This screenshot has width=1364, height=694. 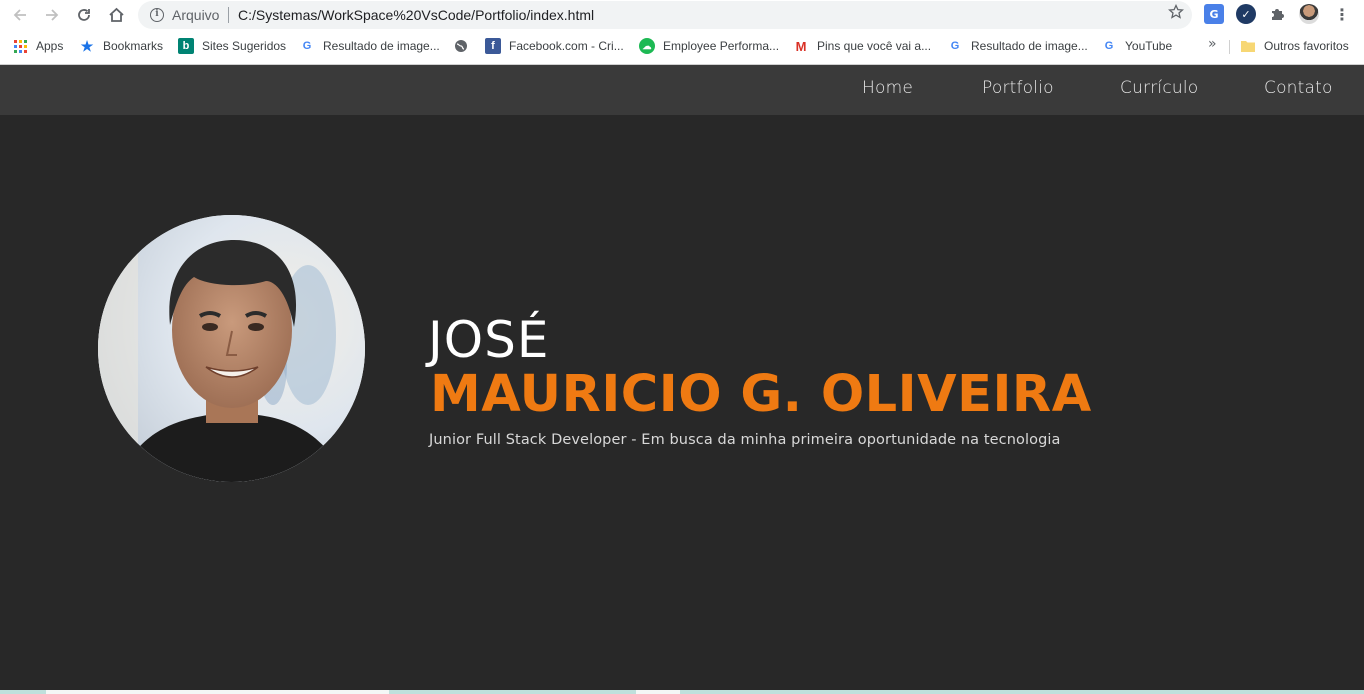 What do you see at coordinates (228, 15) in the screenshot?
I see `address-divider` at bounding box center [228, 15].